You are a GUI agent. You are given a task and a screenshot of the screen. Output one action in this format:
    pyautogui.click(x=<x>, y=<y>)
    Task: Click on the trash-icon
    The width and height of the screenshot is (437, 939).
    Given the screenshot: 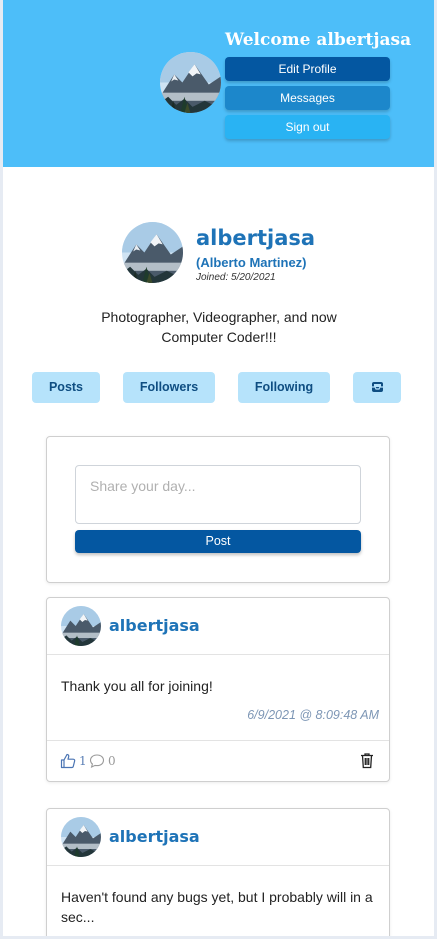 What is the action you would take?
    pyautogui.click(x=367, y=760)
    